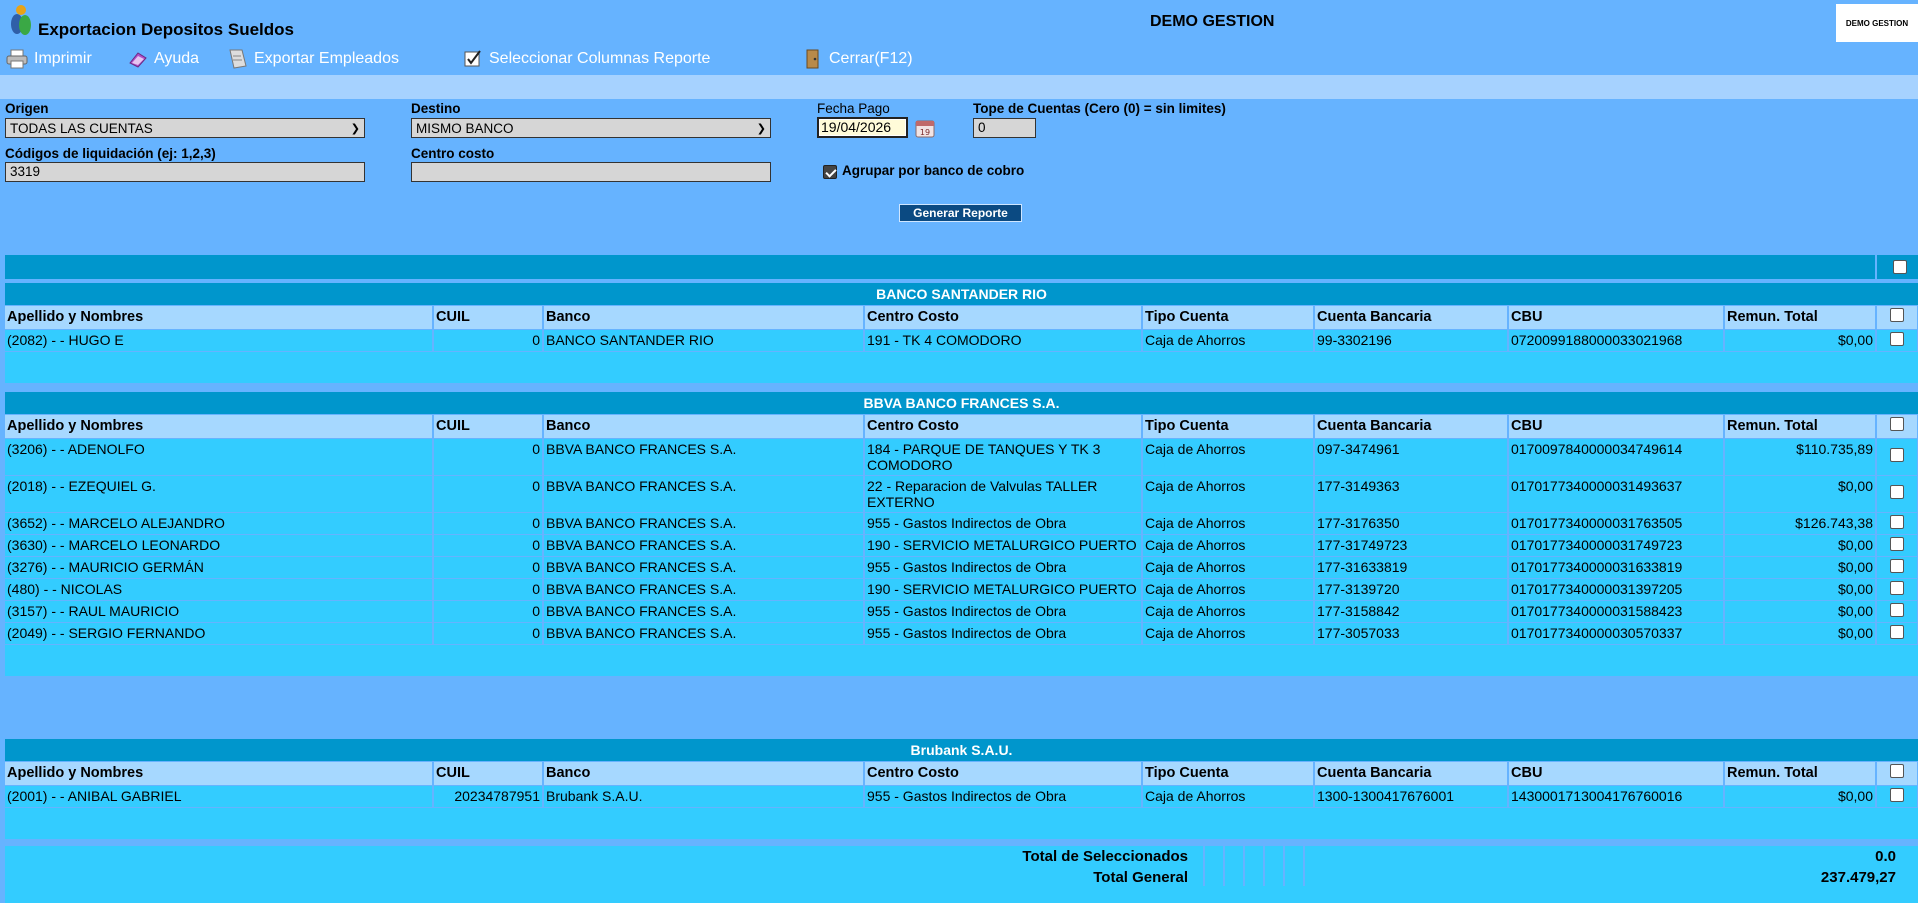  What do you see at coordinates (812, 59) in the screenshot?
I see `close-door-icon` at bounding box center [812, 59].